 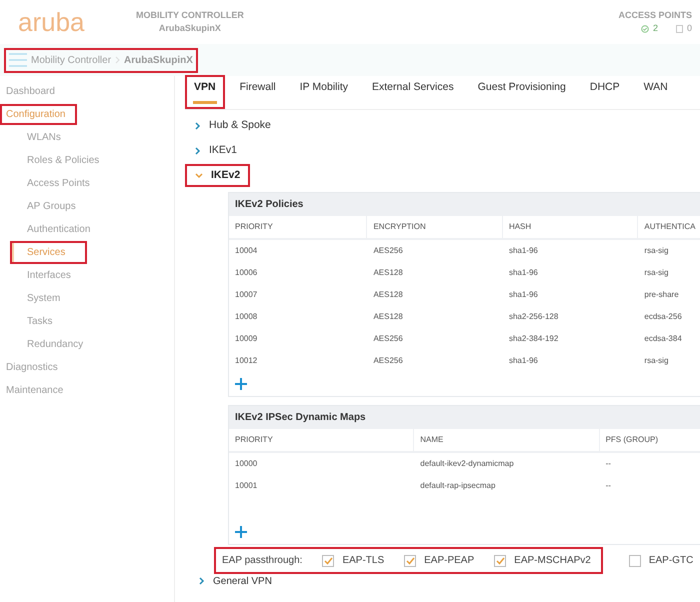 What do you see at coordinates (18, 60) in the screenshot?
I see `menu-icon` at bounding box center [18, 60].